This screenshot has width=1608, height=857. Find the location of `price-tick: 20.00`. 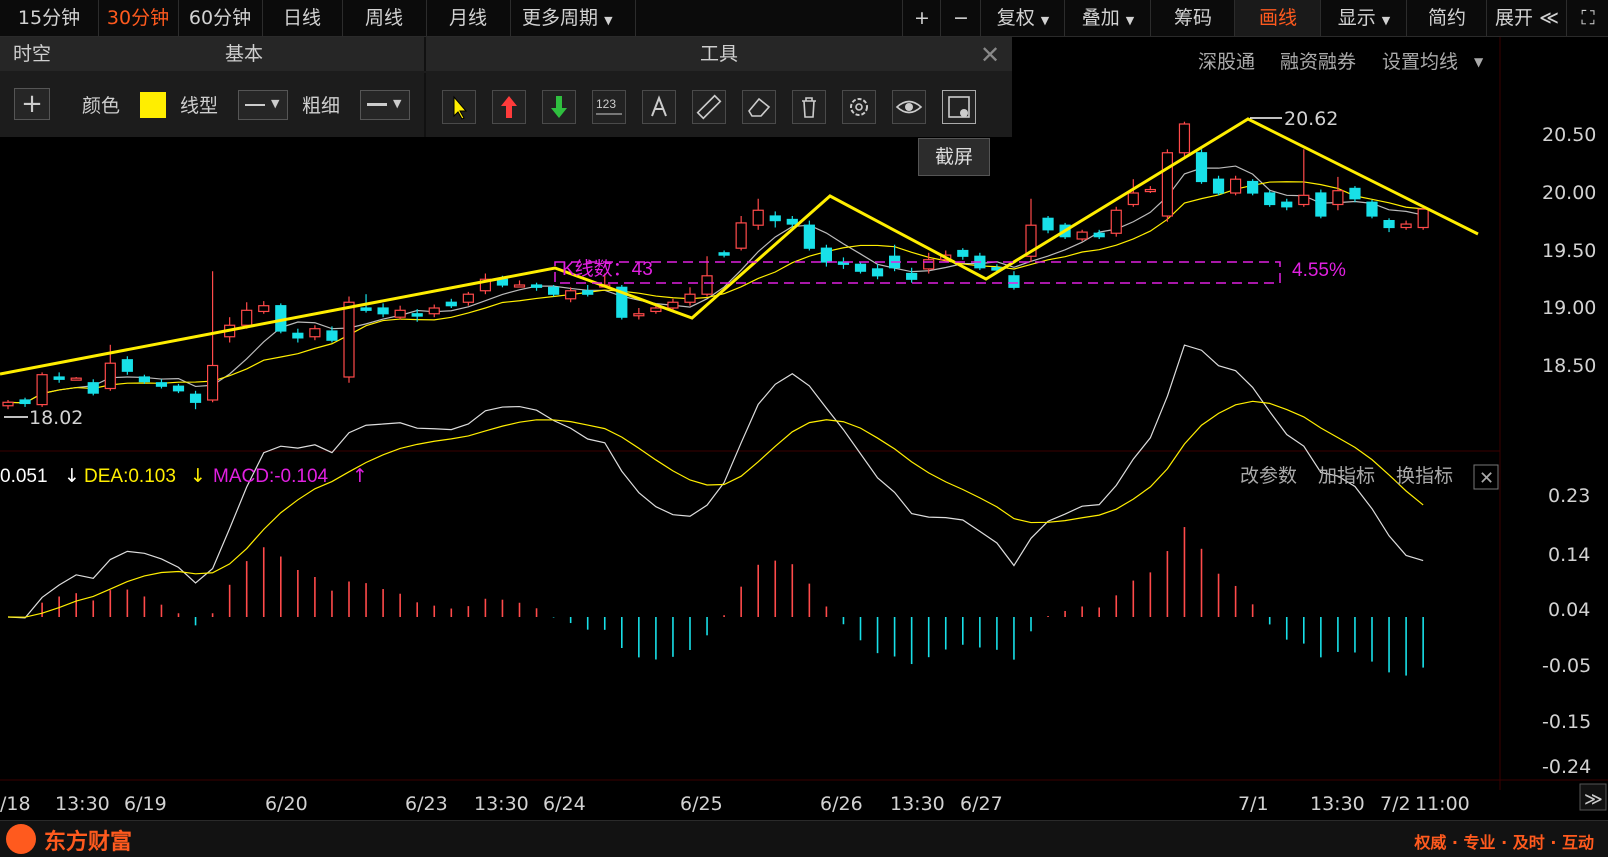

price-tick: 20.00 is located at coordinates (1569, 193).